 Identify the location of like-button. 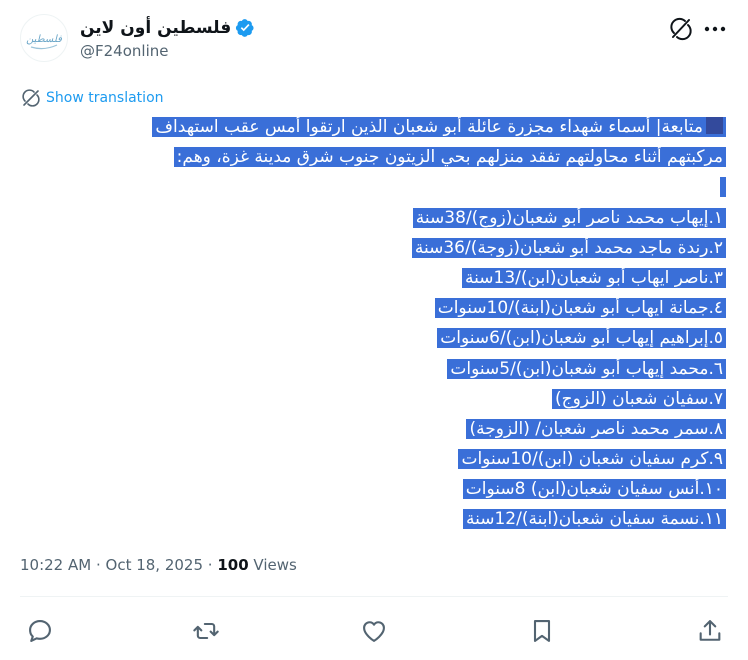
(374, 631).